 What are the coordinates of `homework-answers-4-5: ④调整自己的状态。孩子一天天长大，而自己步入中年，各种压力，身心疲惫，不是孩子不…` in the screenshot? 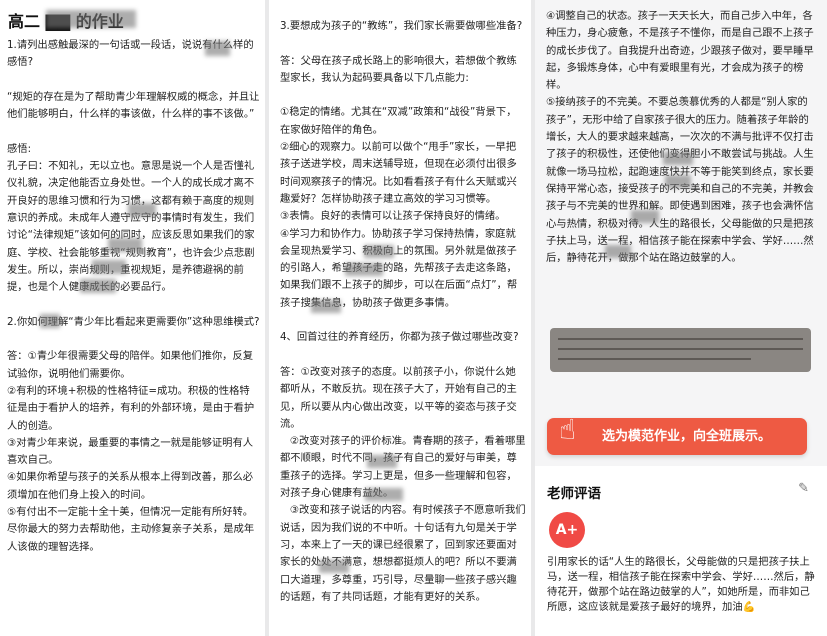 It's located at (680, 137).